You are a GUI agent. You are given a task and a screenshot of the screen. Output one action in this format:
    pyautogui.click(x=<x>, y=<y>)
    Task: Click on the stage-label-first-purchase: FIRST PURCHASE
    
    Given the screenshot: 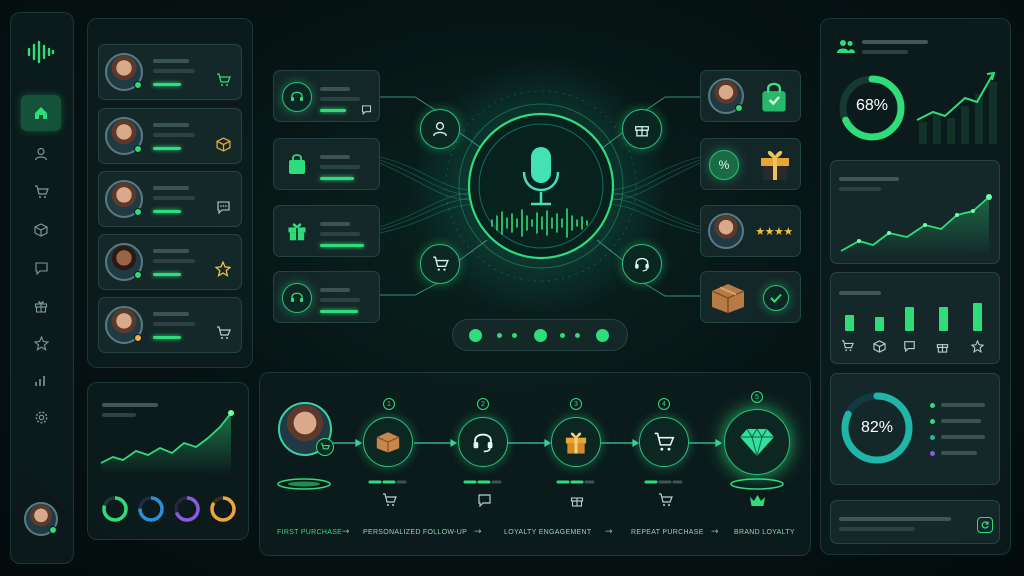 What is the action you would take?
    pyautogui.click(x=310, y=532)
    